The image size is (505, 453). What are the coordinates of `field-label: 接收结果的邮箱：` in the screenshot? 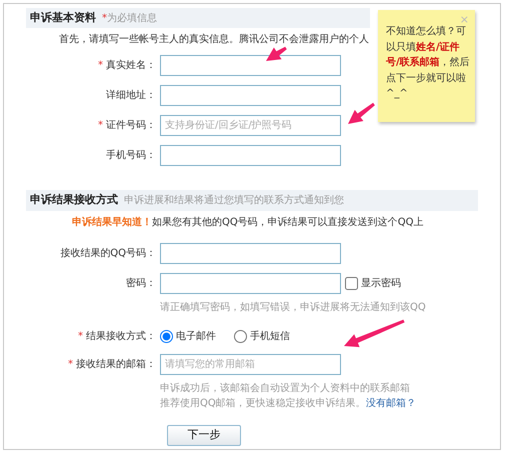 It's located at (116, 364).